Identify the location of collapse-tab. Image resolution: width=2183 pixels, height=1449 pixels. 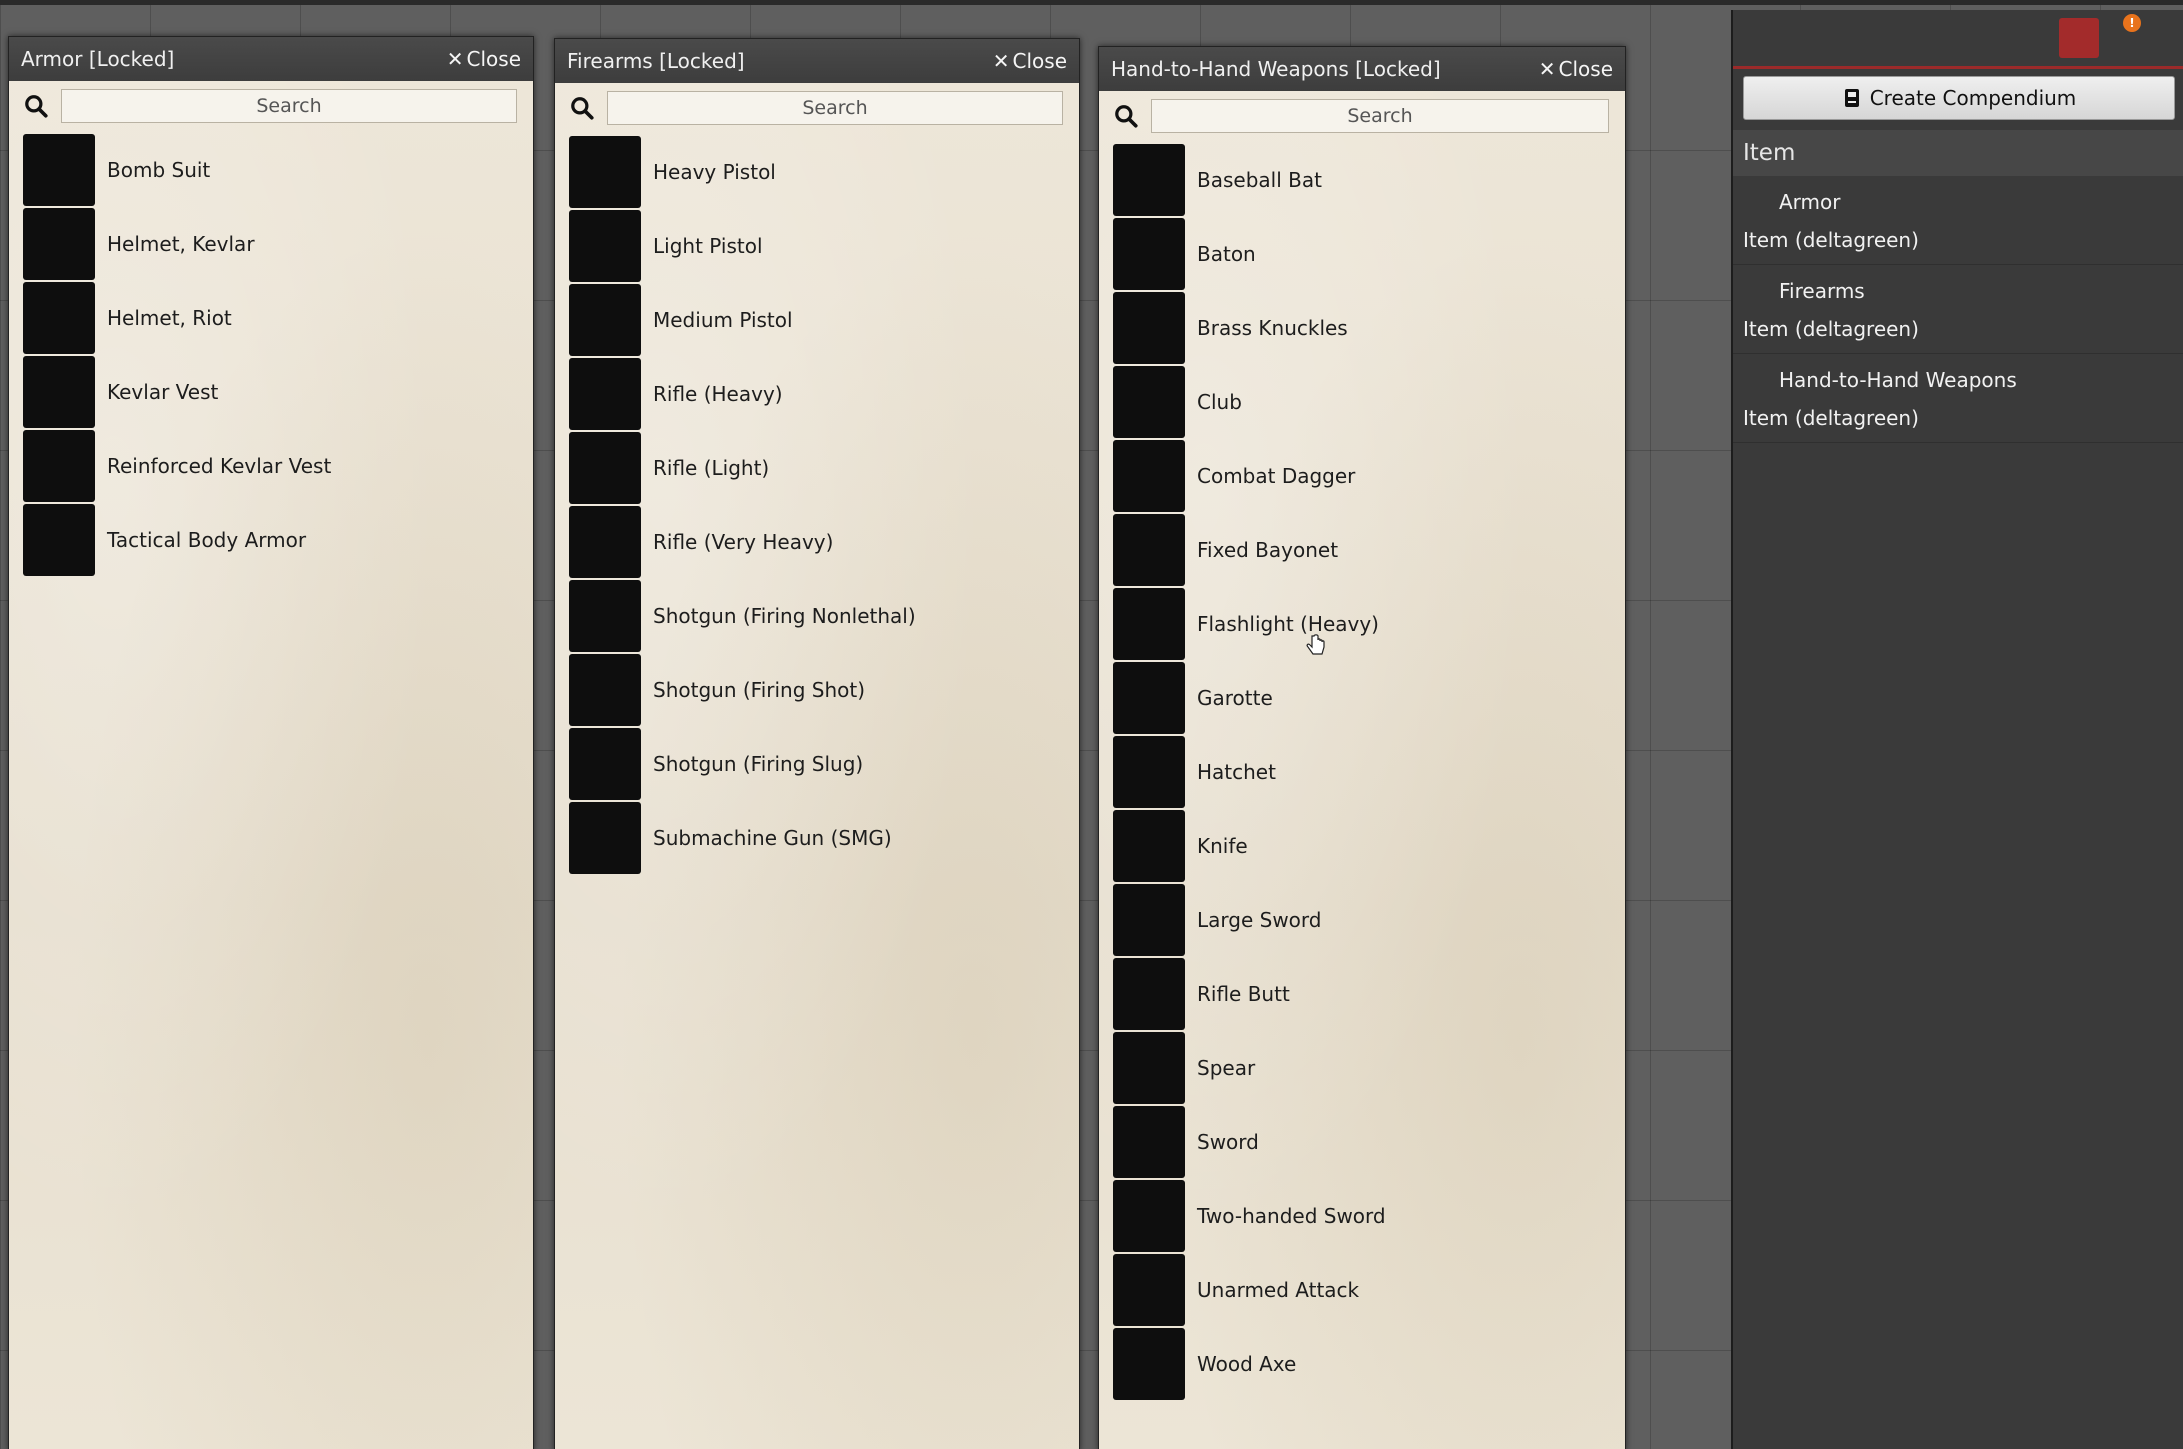
(2159, 38).